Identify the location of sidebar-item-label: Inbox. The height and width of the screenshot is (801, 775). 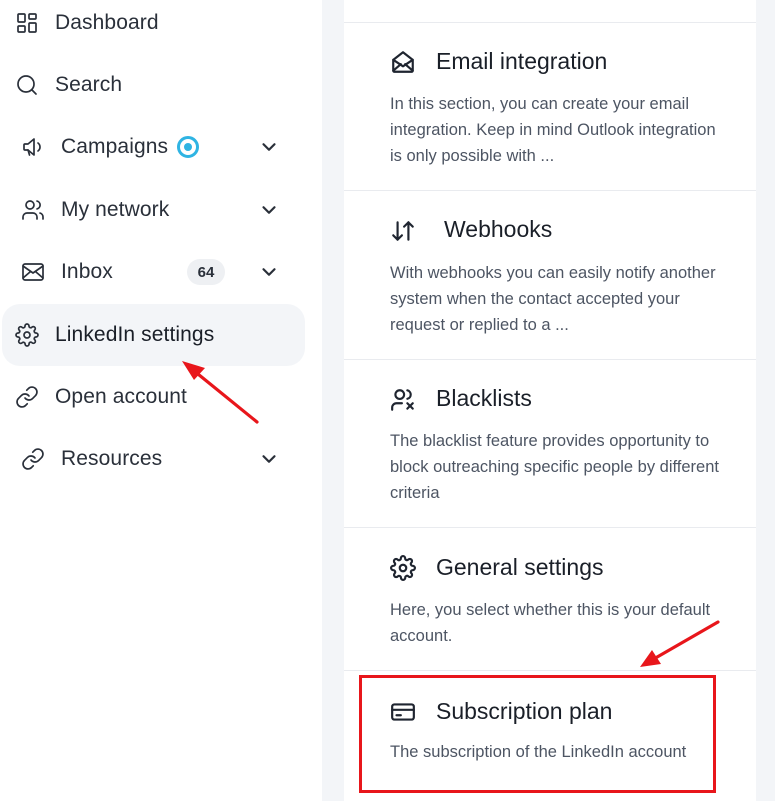
(87, 271).